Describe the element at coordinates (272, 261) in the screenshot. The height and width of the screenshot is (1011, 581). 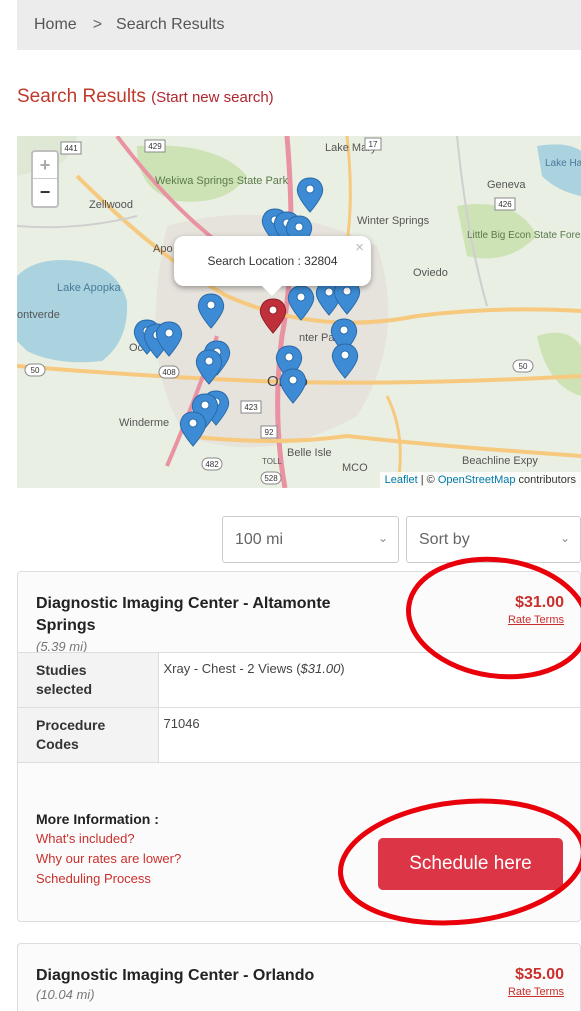
I see `popup-text: Search Location : 32804` at that location.